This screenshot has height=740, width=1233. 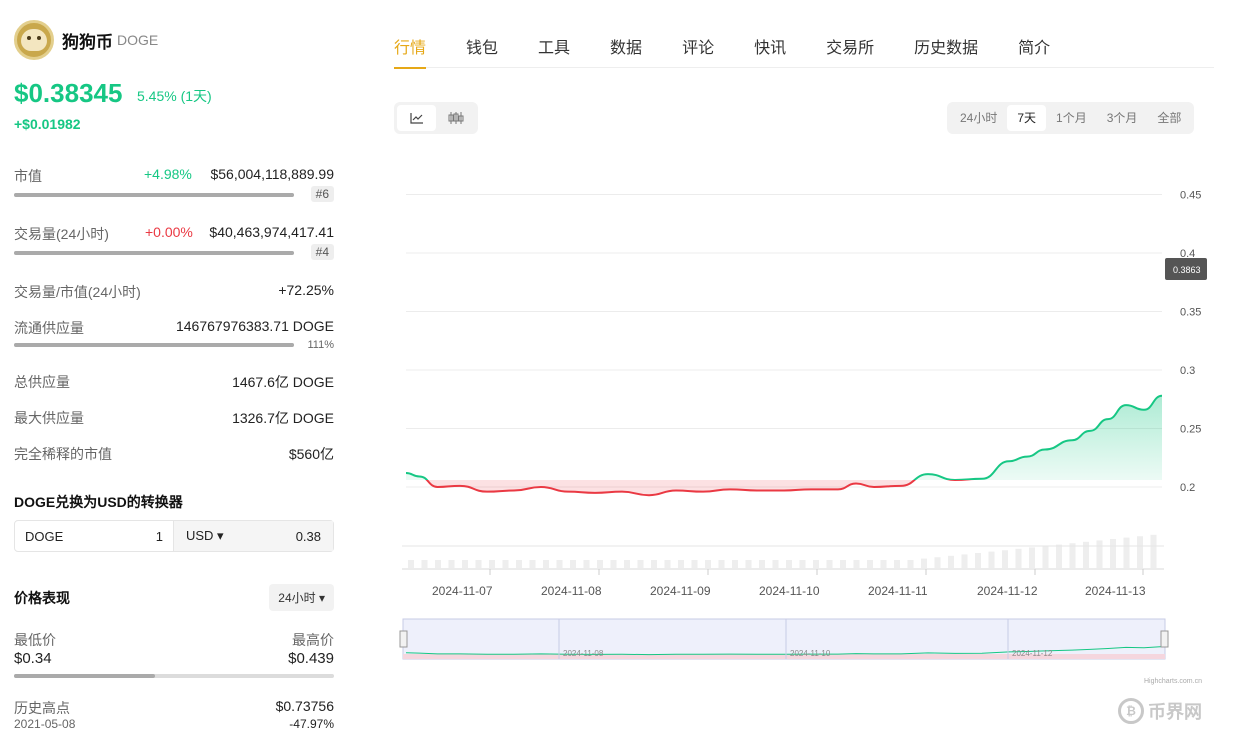 What do you see at coordinates (571, 591) in the screenshot?
I see `x-tick-label: 2024-11-08` at bounding box center [571, 591].